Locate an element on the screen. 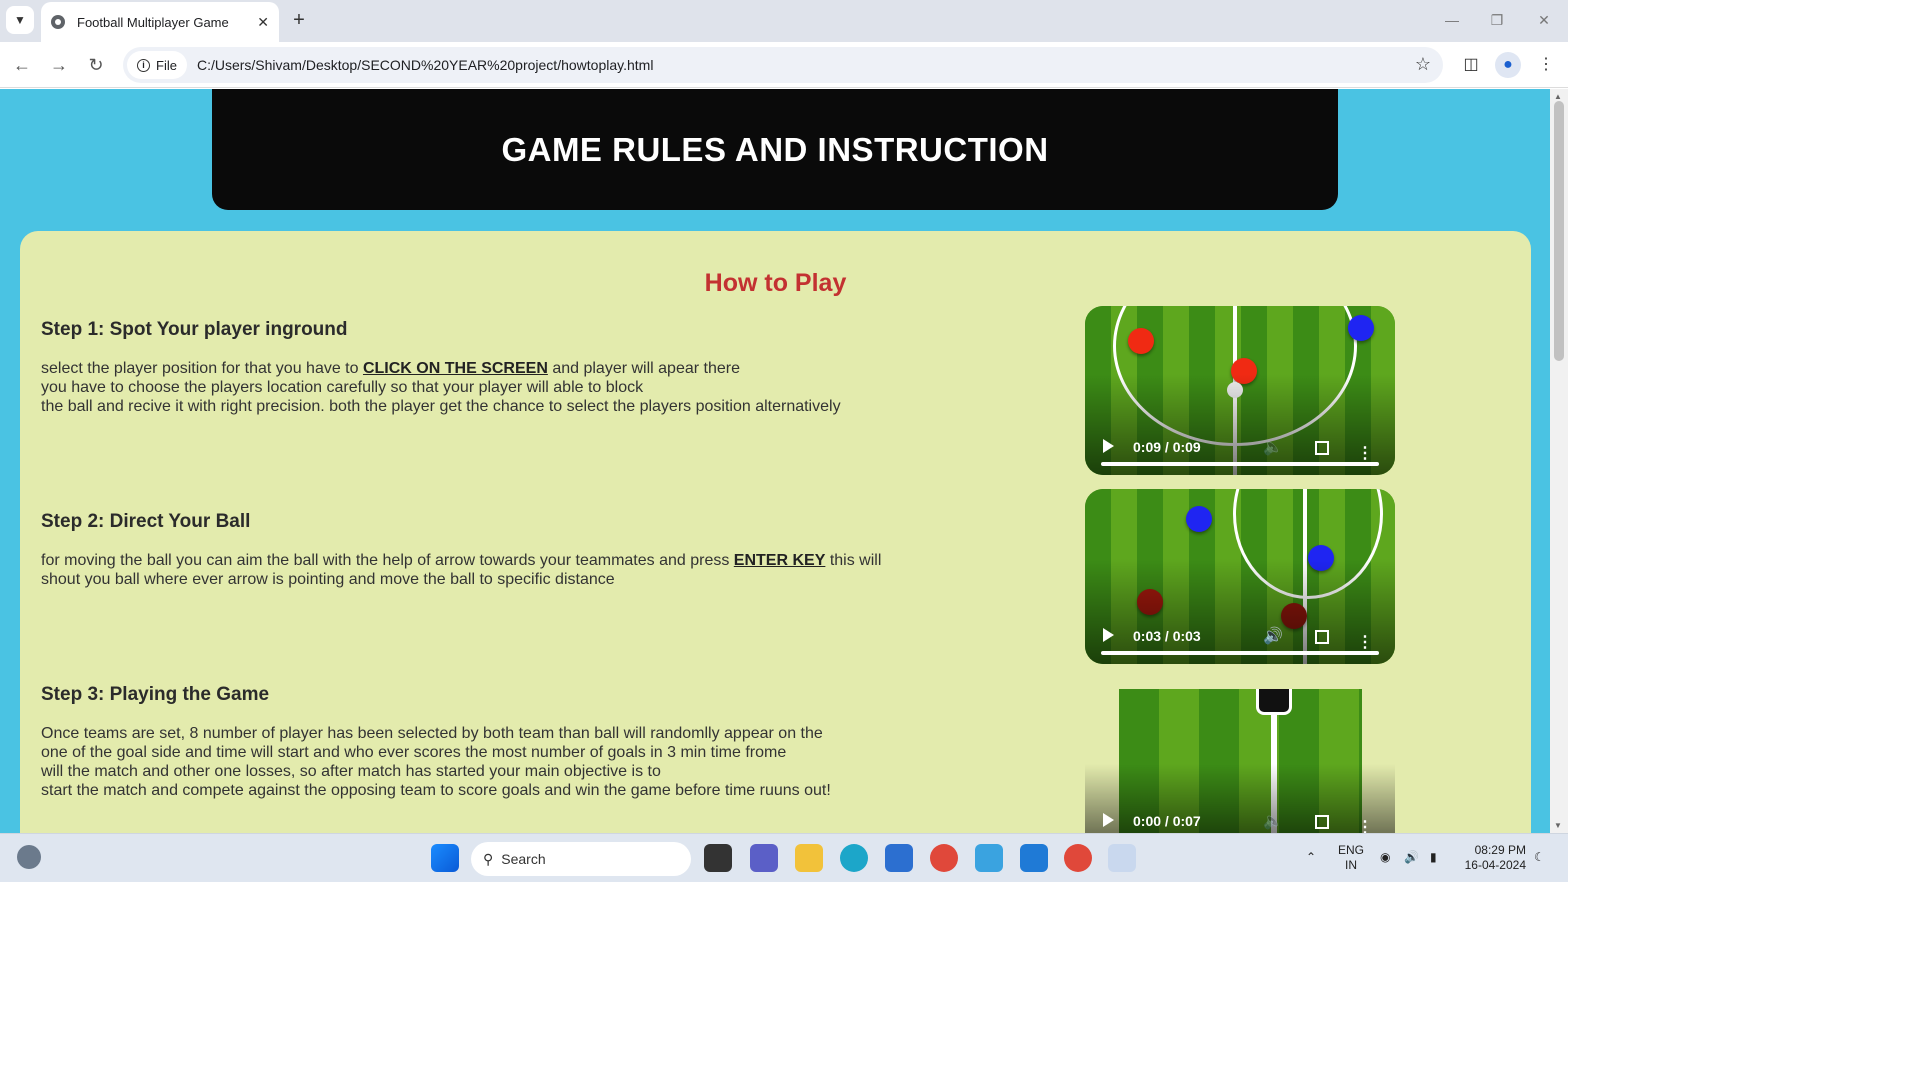  bookmark-star-icon: ☆ is located at coordinates (1423, 64).